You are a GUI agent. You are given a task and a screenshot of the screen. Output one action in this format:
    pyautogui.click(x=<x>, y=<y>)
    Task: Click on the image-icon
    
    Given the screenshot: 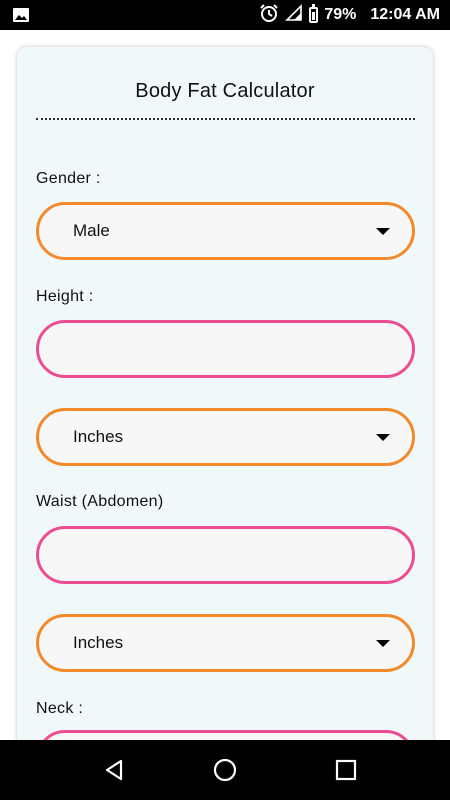 What is the action you would take?
    pyautogui.click(x=21, y=17)
    